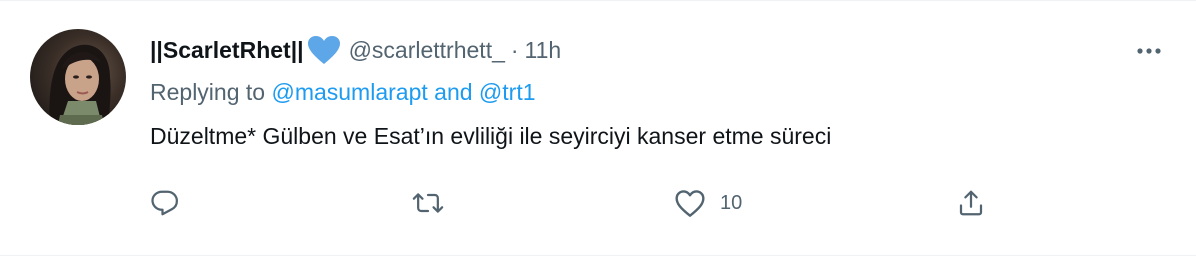 This screenshot has width=1196, height=256. I want to click on avatar, so click(78, 77).